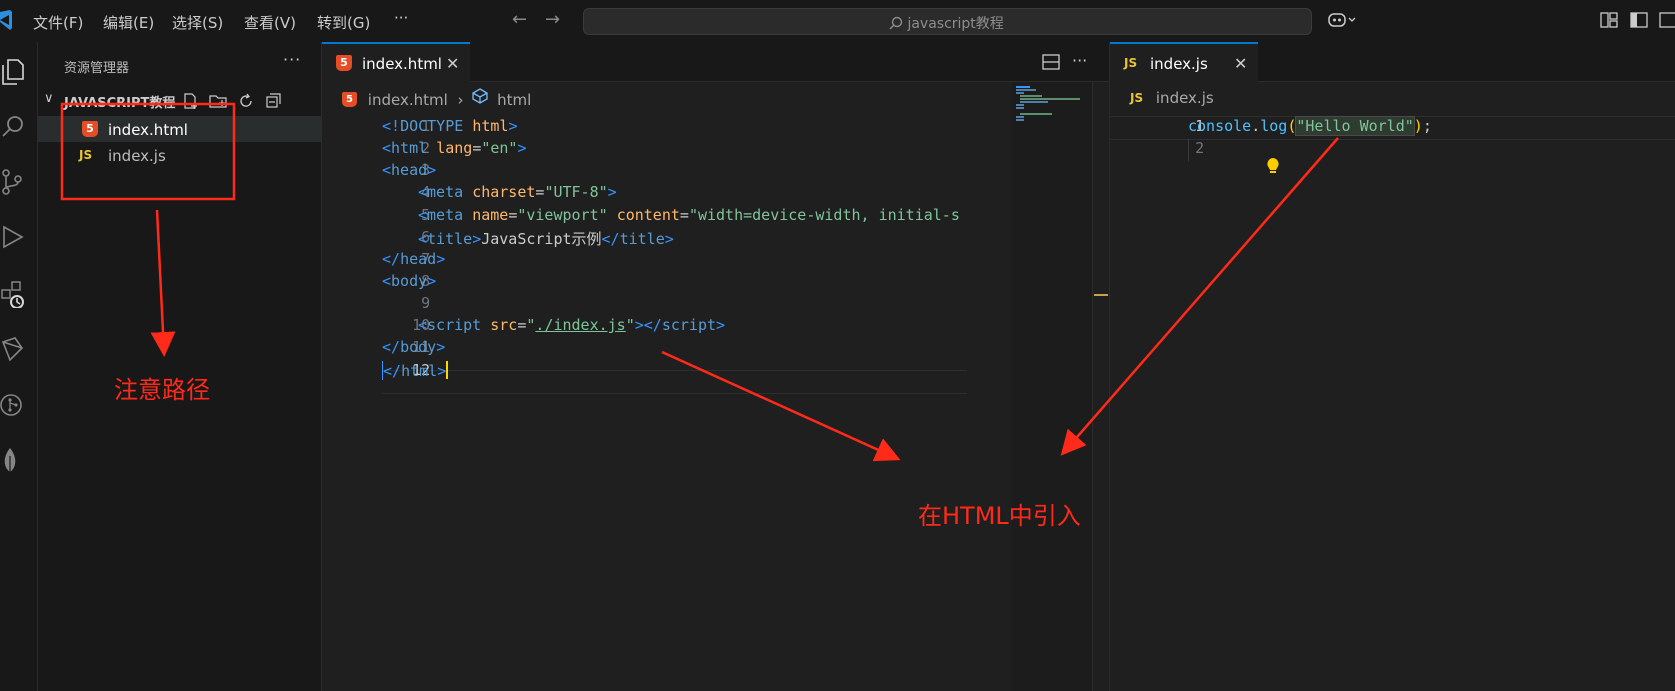 The image size is (1675, 691). What do you see at coordinates (197, 22) in the screenshot?
I see `menu-selection: 选择(S)` at bounding box center [197, 22].